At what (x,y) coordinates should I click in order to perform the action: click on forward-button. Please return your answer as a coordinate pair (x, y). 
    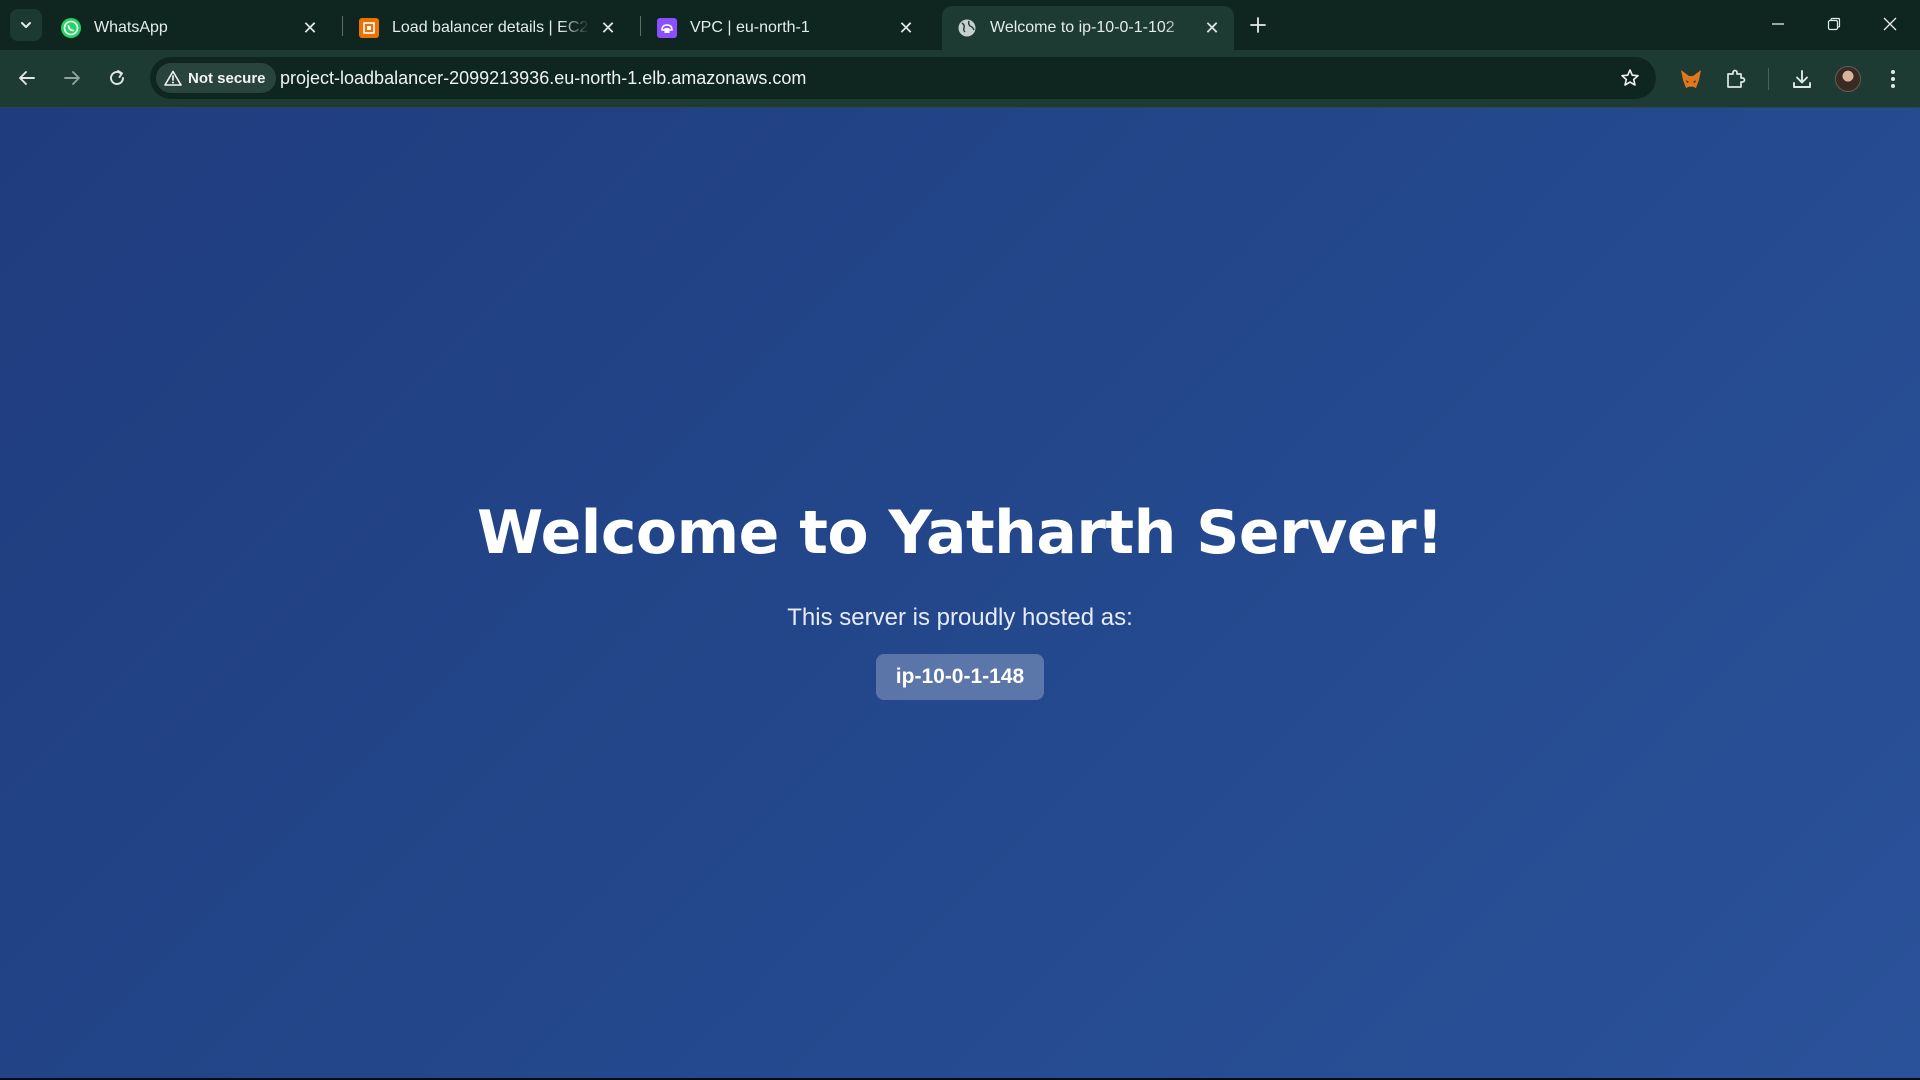
    Looking at the image, I should click on (72, 78).